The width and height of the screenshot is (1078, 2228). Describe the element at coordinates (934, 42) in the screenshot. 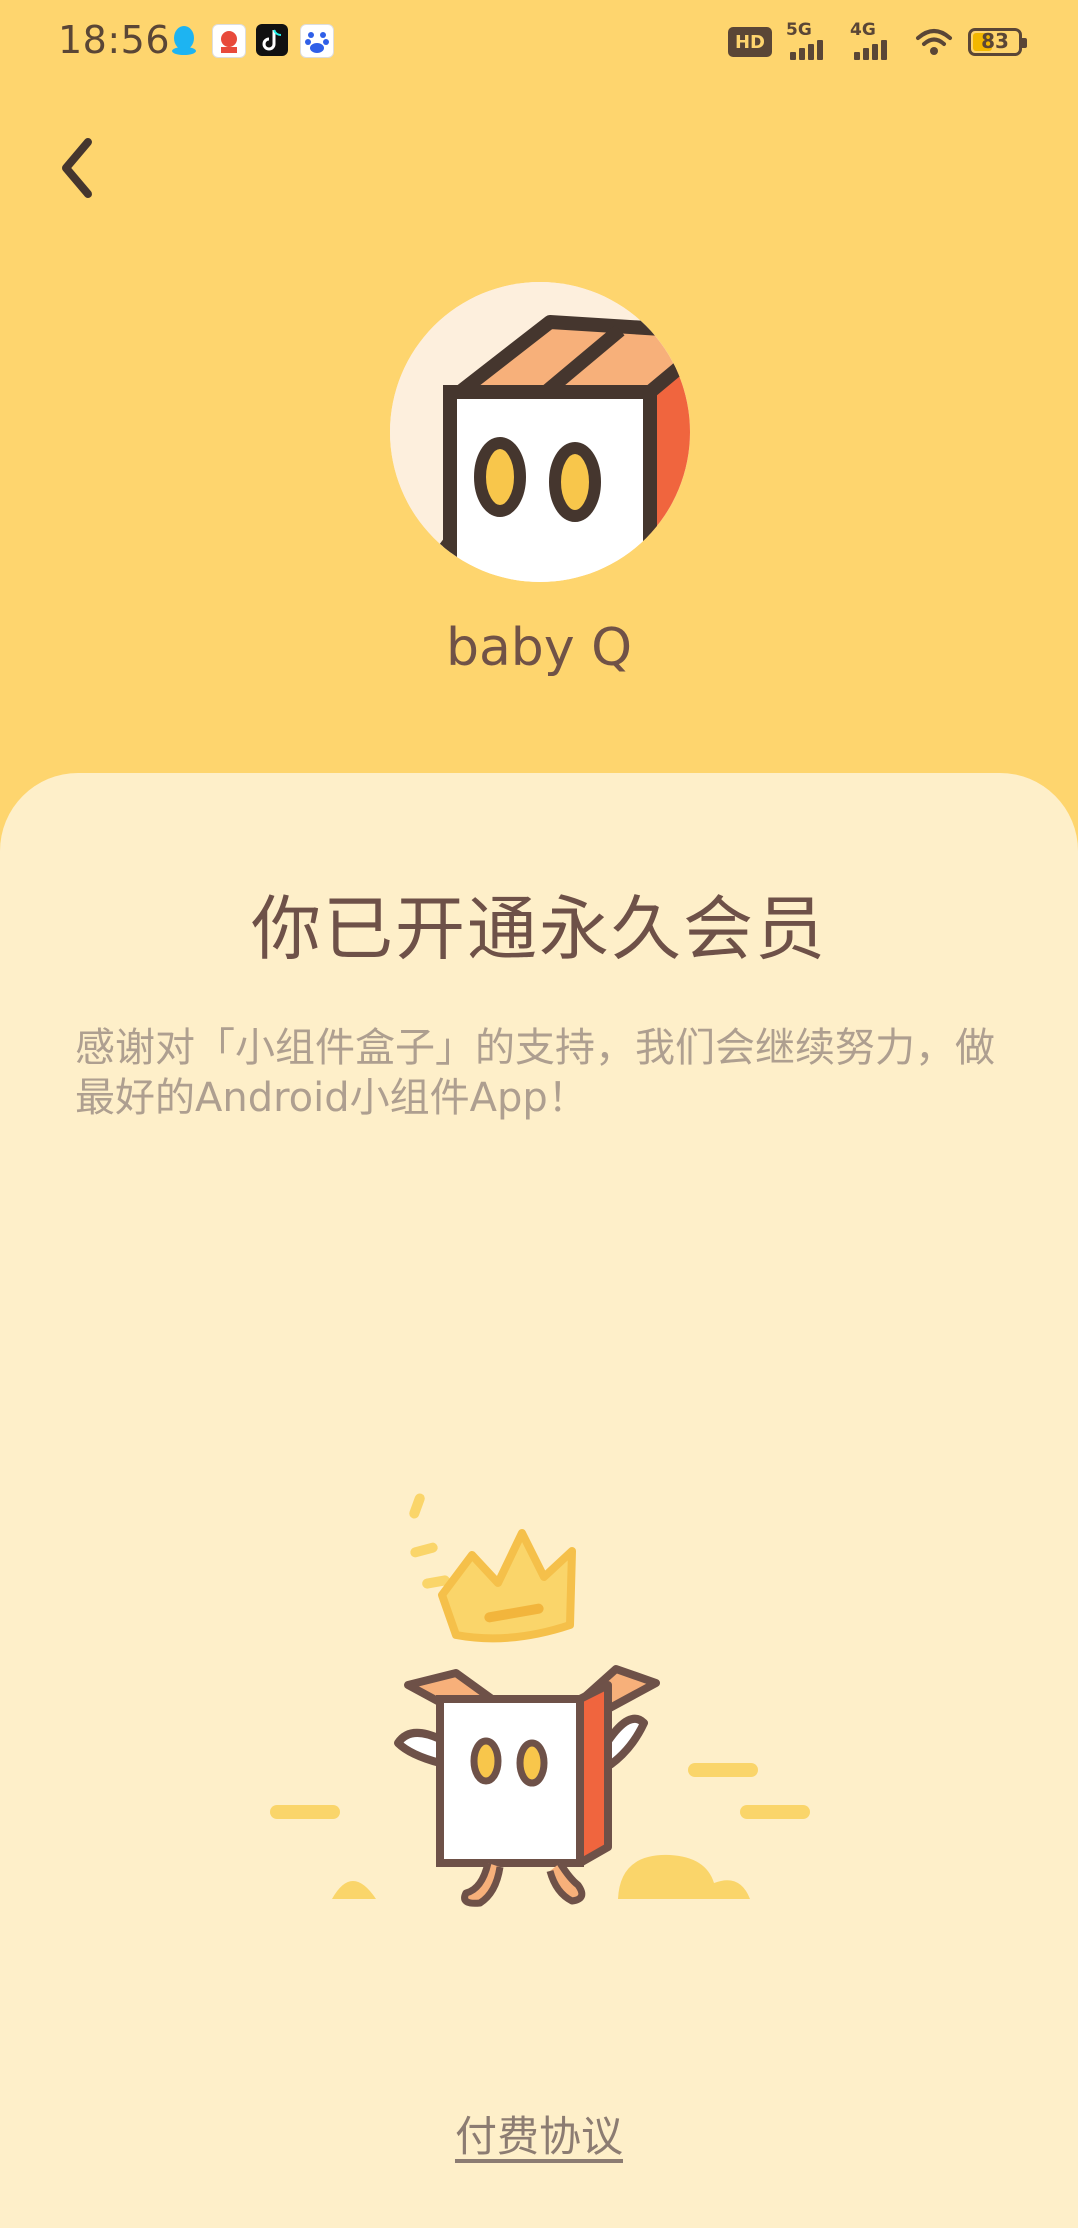

I see `wifi-icon` at that location.